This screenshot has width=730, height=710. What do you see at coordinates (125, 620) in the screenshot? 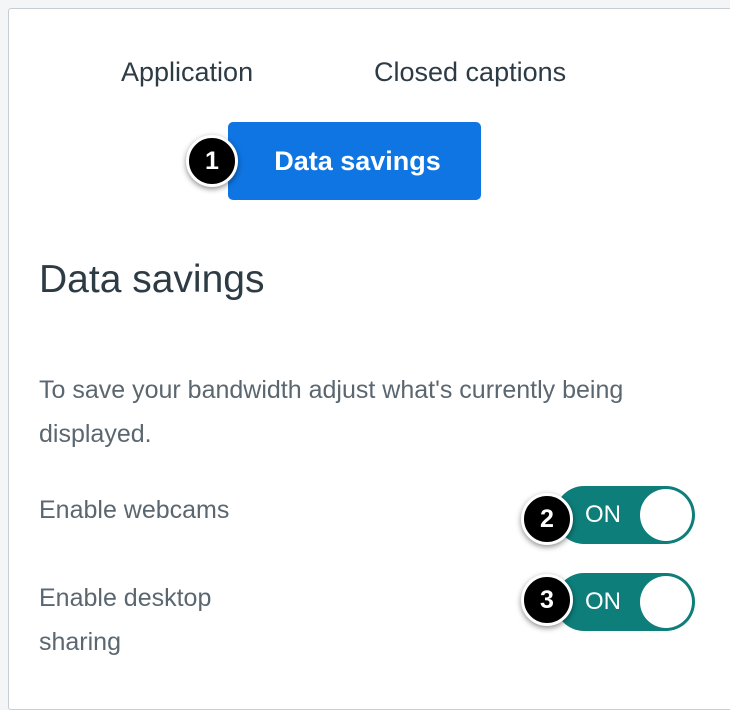
I see `enable-desktop-sharing-label: Enable desktop sharing` at bounding box center [125, 620].